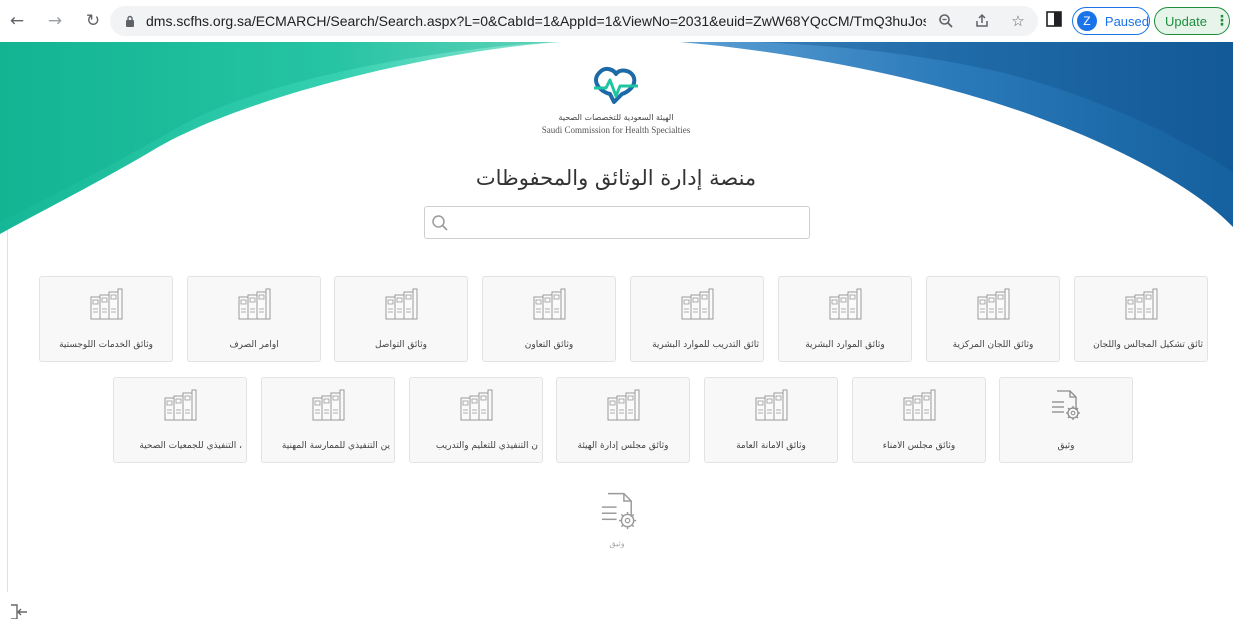 Image resolution: width=1233 pixels, height=619 pixels. I want to click on tile-board-of-directors-docs: وثائق مجلس إدارة الهيئة, so click(623, 420).